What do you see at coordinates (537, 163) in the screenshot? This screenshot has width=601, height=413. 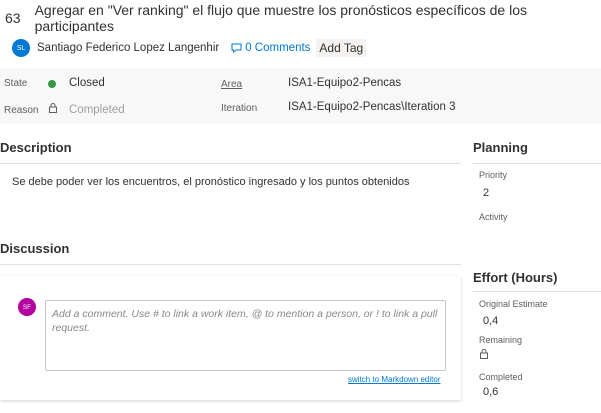 I see `planning-divider` at bounding box center [537, 163].